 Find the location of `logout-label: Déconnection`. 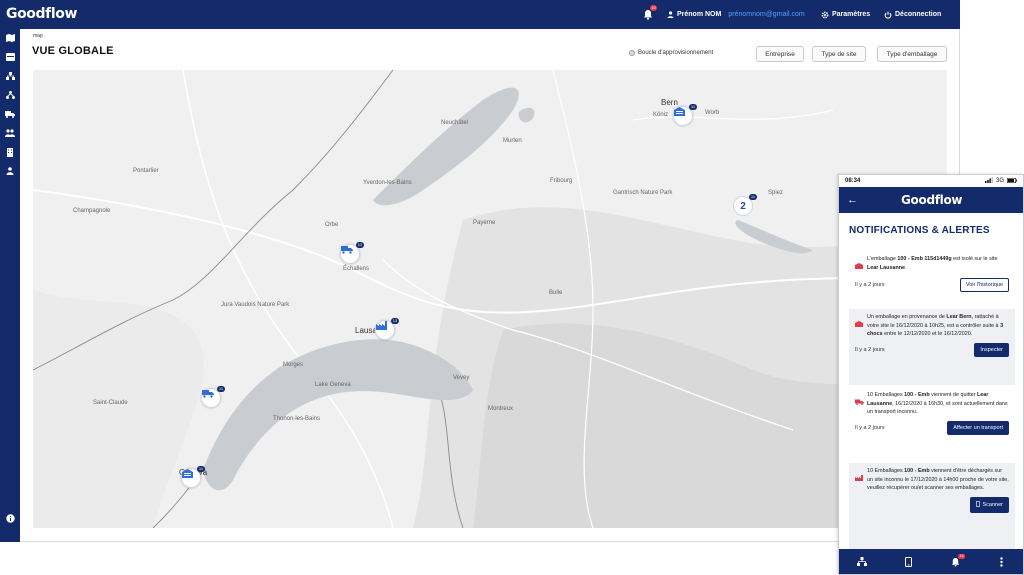

logout-label: Déconnection is located at coordinates (918, 14).